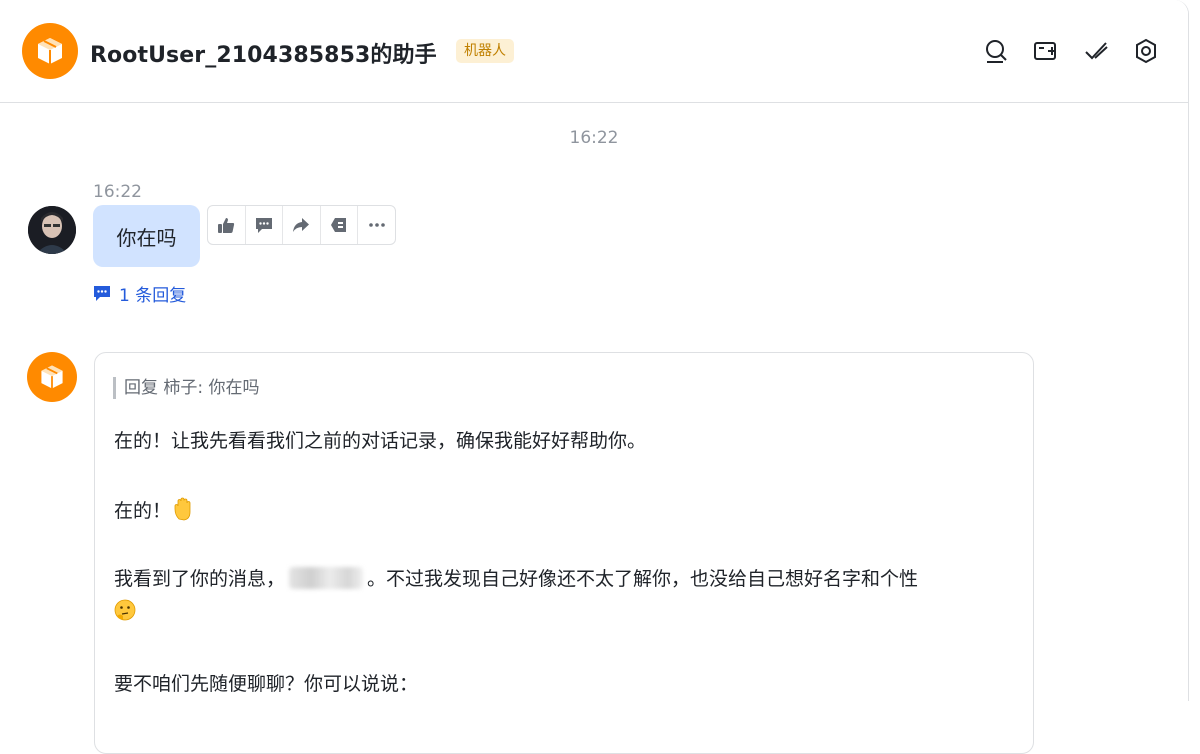  Describe the element at coordinates (594, 138) in the screenshot. I see `time-divider: 16:22` at that location.